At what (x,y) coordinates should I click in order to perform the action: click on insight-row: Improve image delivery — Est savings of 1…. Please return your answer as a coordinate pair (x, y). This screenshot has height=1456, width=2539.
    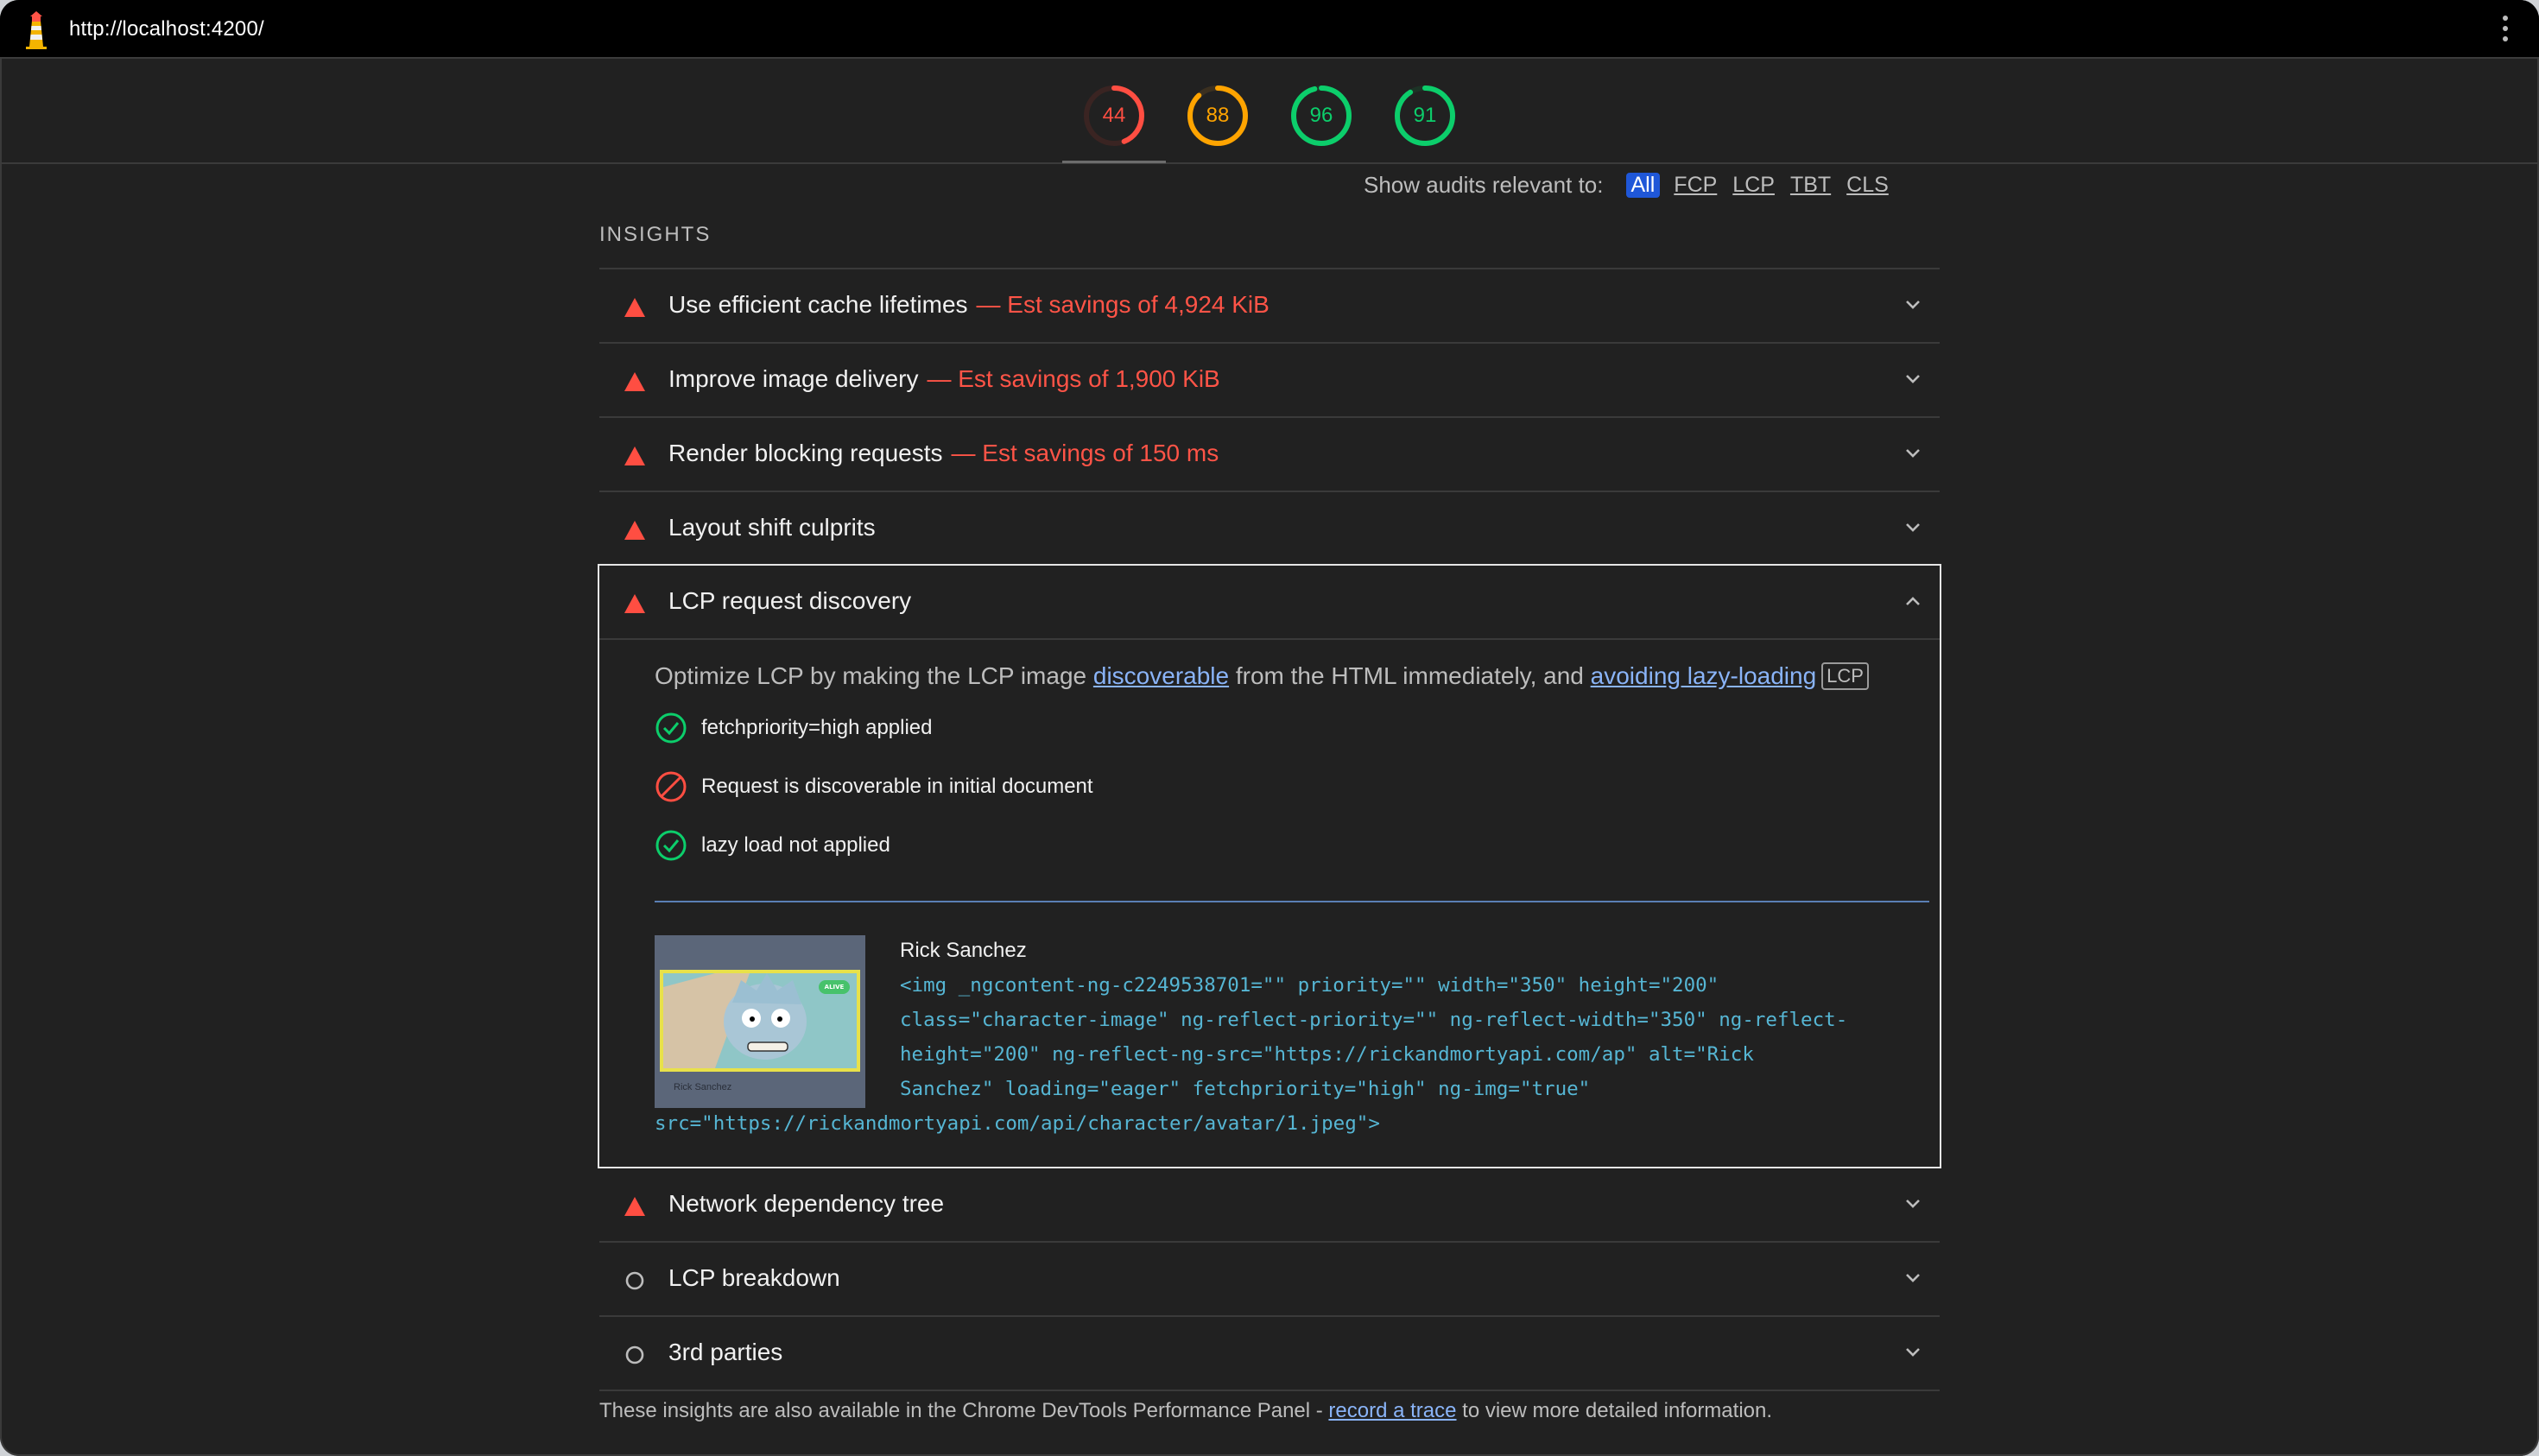
    Looking at the image, I should click on (1269, 379).